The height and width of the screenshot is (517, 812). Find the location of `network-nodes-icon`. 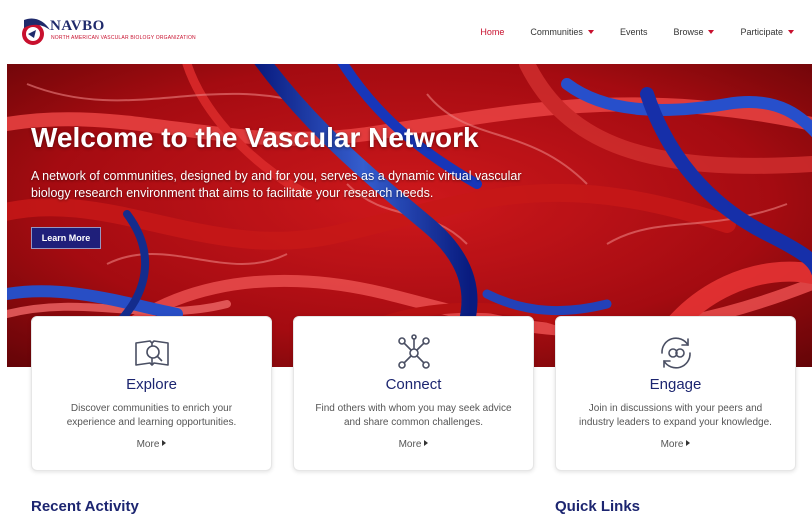

network-nodes-icon is located at coordinates (413, 351).